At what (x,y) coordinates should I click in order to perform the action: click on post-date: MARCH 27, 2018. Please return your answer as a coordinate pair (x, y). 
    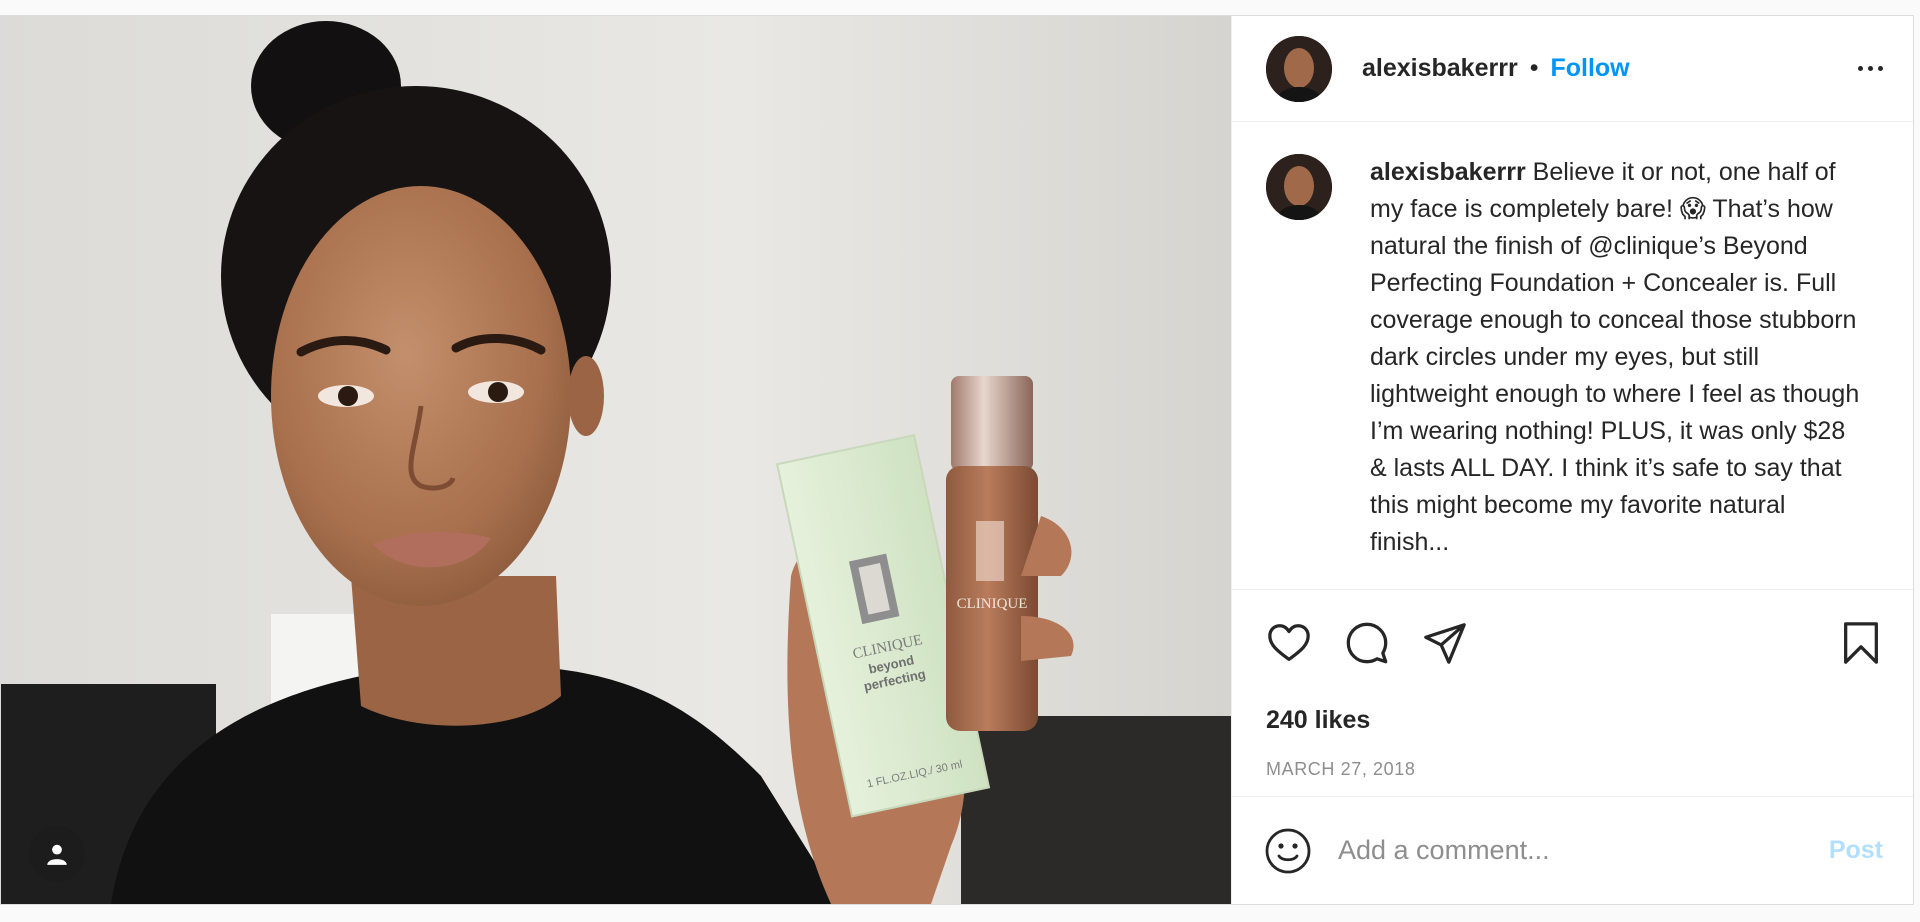
    Looking at the image, I should click on (1572, 757).